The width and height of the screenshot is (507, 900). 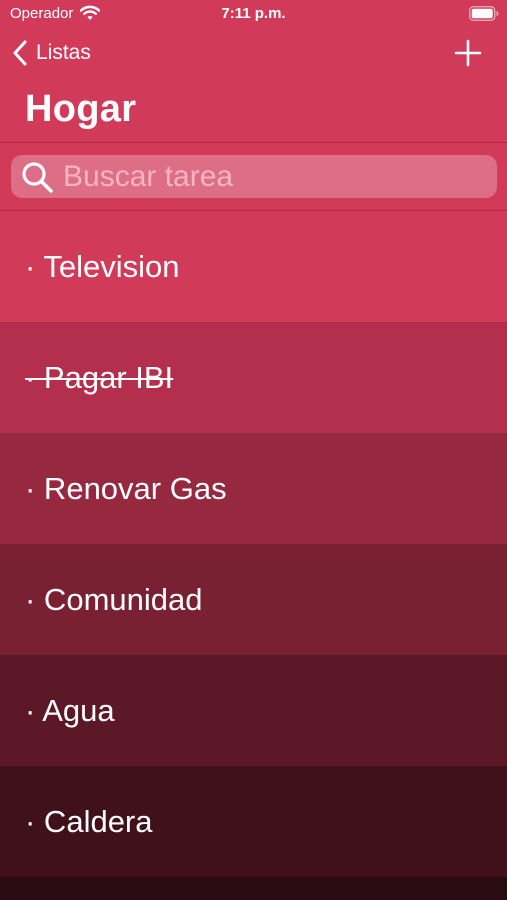 I want to click on task-row: · Agua, so click(x=253, y=710).